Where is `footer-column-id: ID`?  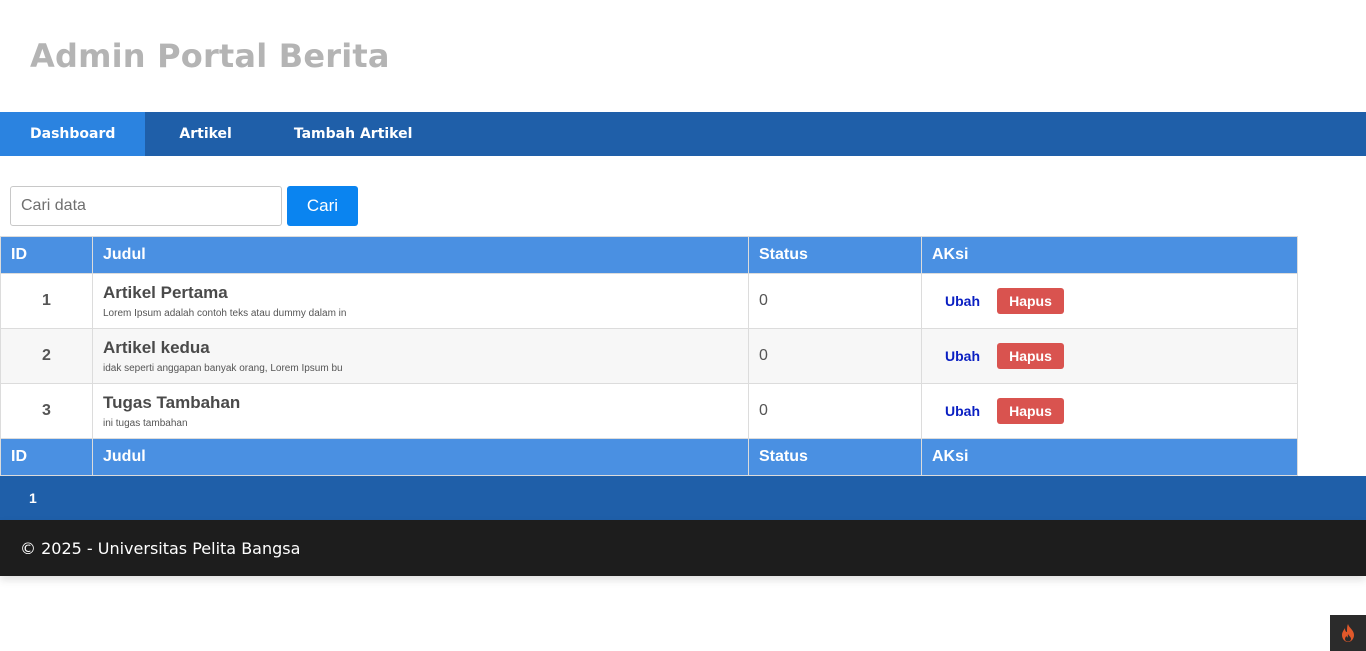 footer-column-id: ID is located at coordinates (46, 457).